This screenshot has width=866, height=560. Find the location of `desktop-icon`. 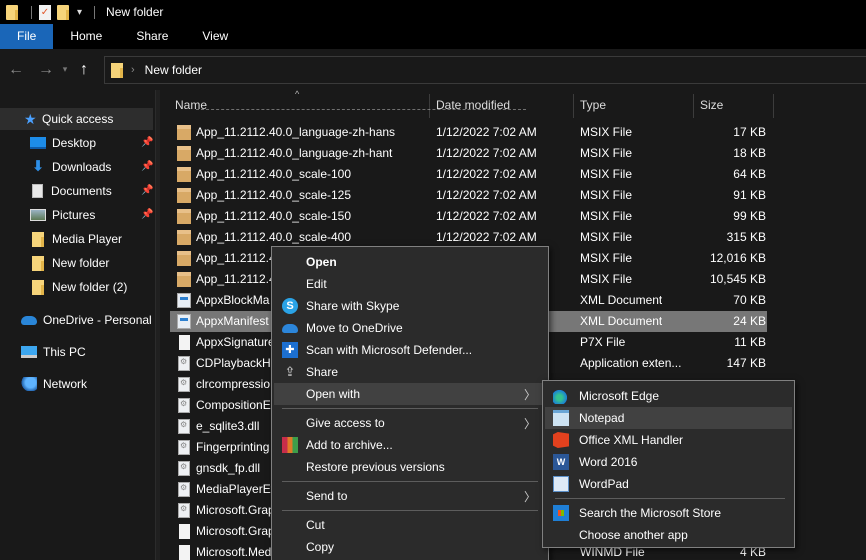

desktop-icon is located at coordinates (38, 143).